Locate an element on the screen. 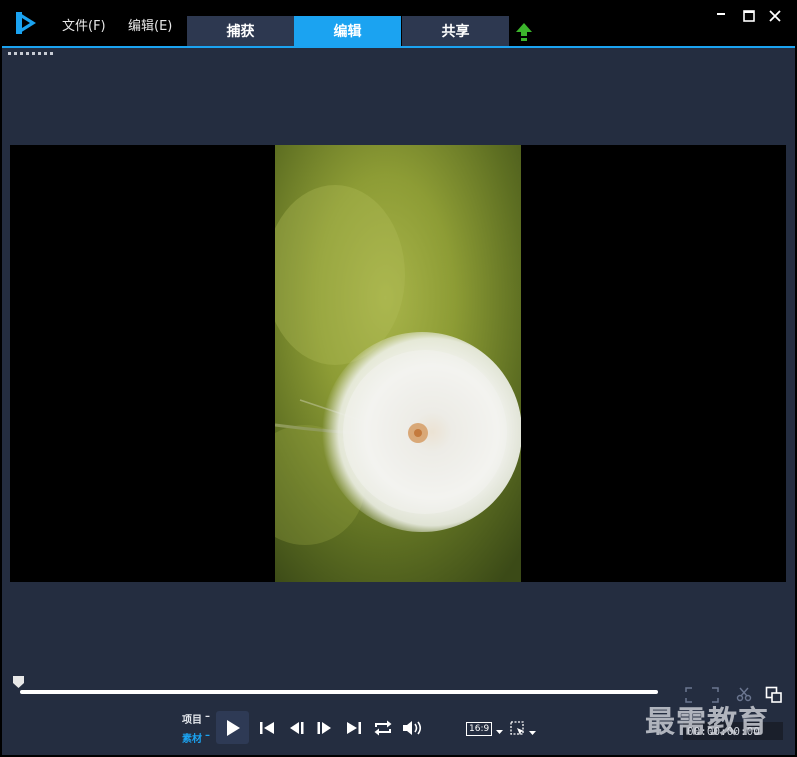 The height and width of the screenshot is (757, 797). upload-icon is located at coordinates (524, 32).